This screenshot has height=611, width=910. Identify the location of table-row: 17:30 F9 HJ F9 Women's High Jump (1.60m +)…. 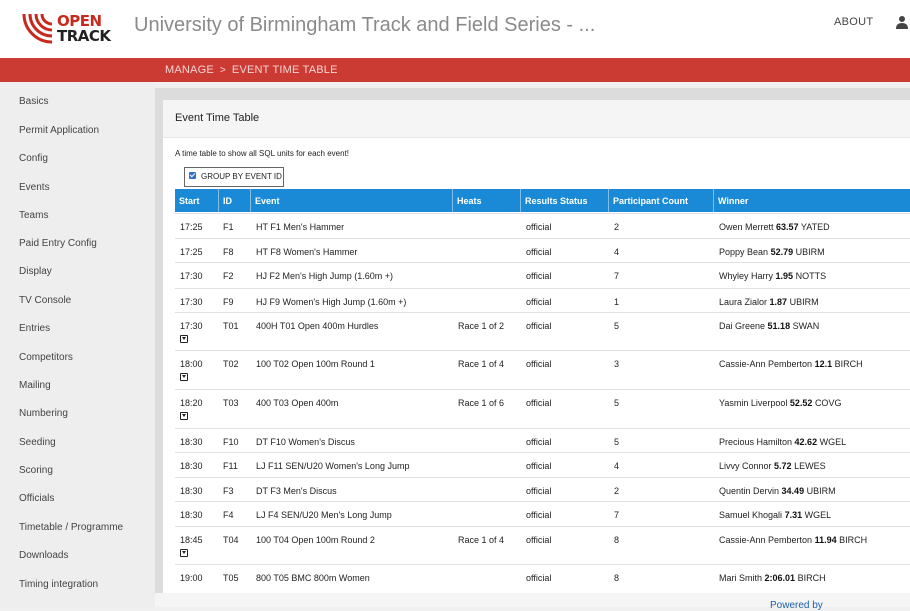
(542, 300).